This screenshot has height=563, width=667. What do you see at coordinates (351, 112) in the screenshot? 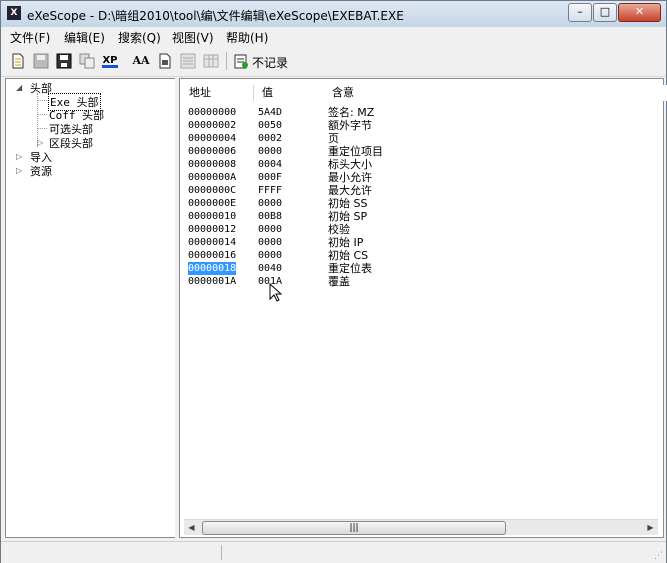
I see `cell-meaning: 签名: MZ` at bounding box center [351, 112].